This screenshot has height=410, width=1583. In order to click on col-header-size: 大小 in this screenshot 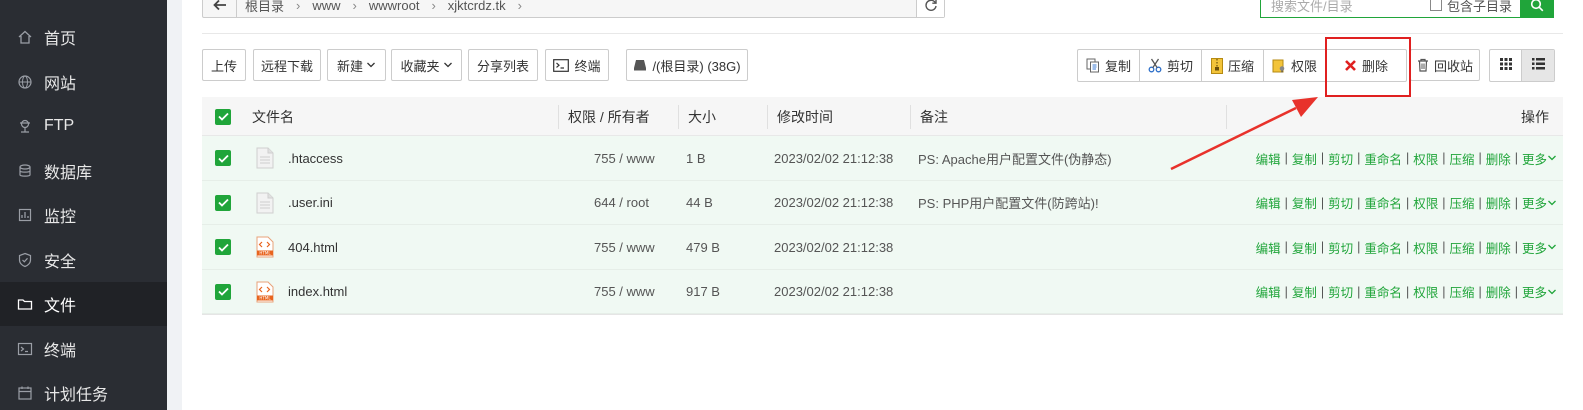, I will do `click(702, 116)`.